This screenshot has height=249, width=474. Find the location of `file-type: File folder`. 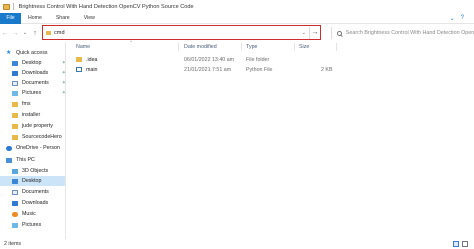

file-type: File folder is located at coordinates (258, 60).